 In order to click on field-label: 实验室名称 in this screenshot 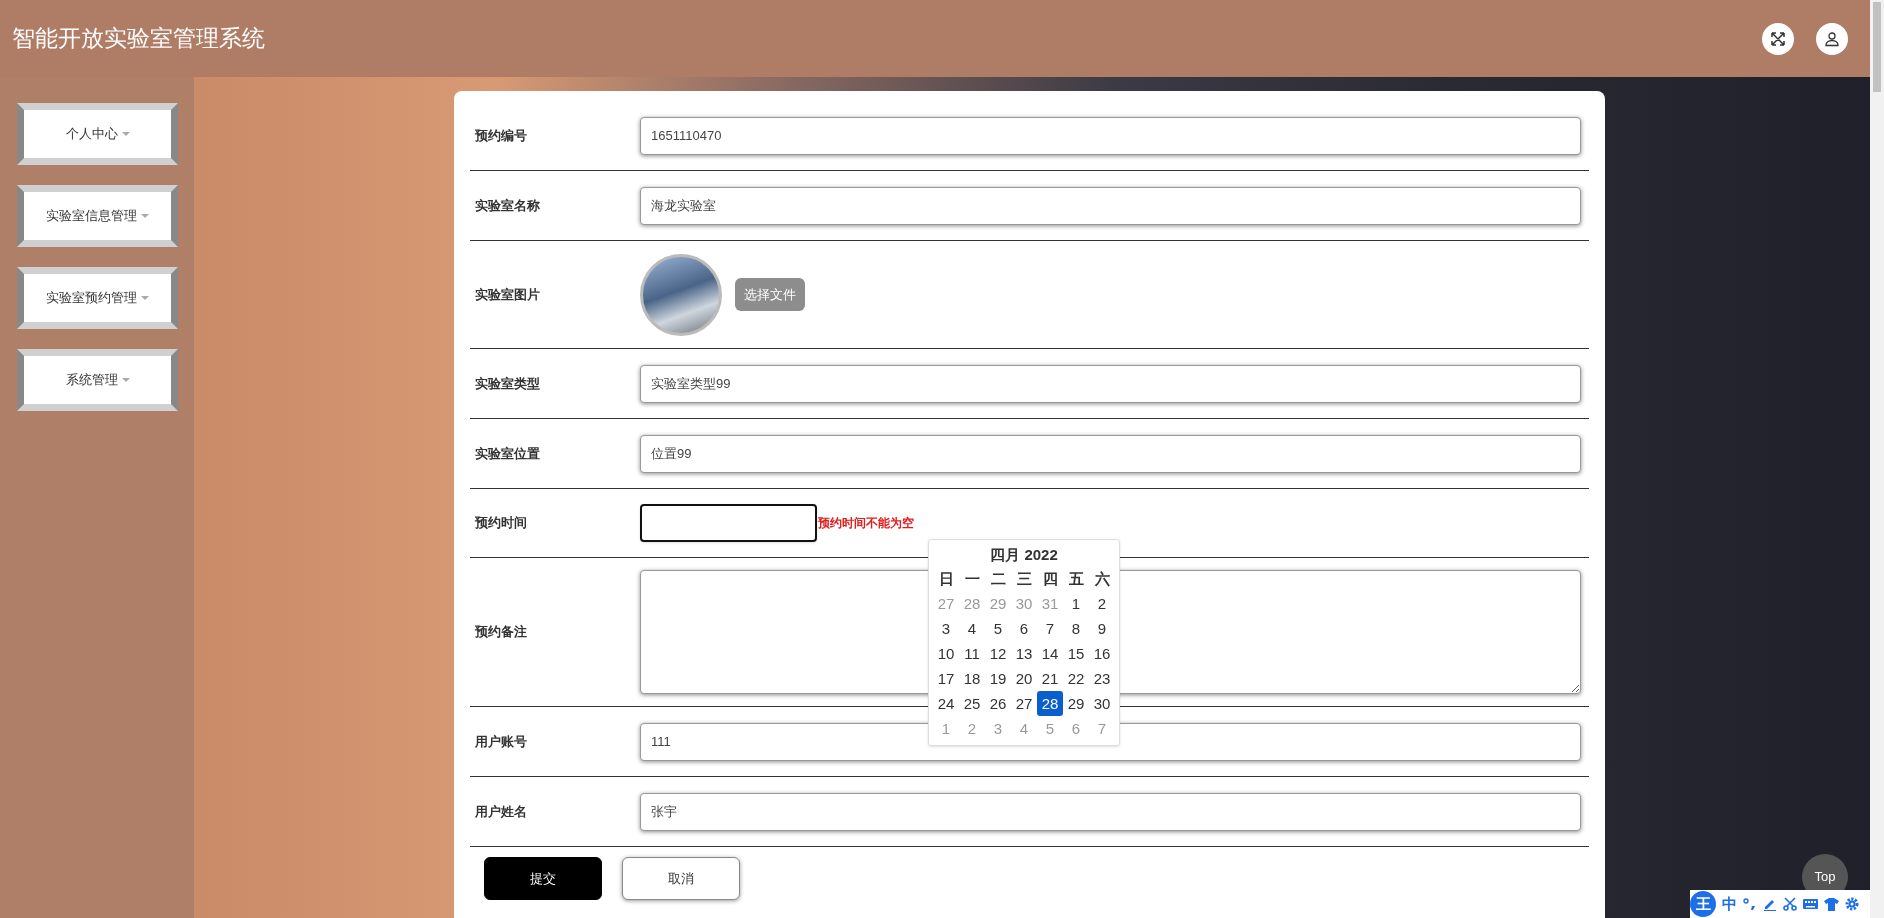, I will do `click(507, 205)`.